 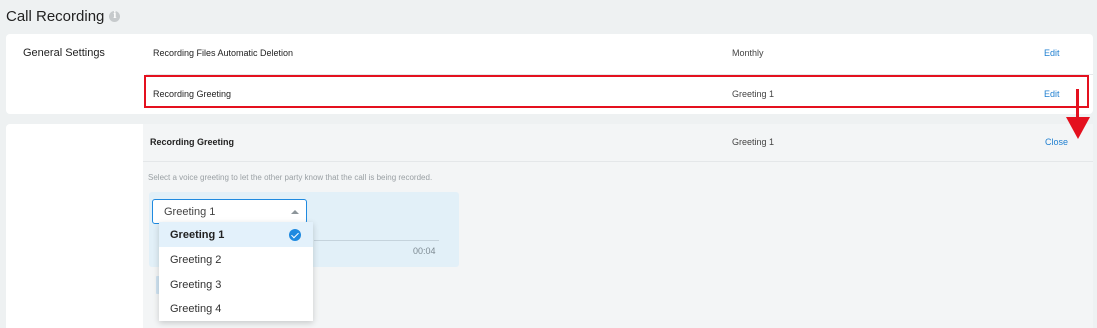 What do you see at coordinates (748, 53) in the screenshot?
I see `row-value: Monthly` at bounding box center [748, 53].